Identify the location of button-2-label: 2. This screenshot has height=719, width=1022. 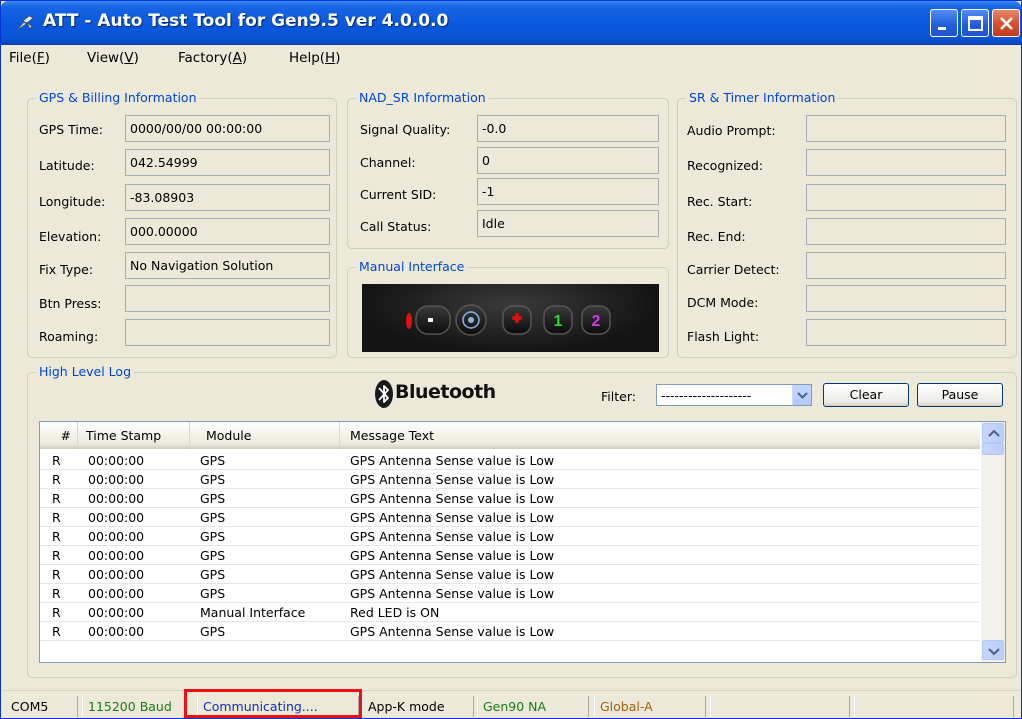
(596, 321).